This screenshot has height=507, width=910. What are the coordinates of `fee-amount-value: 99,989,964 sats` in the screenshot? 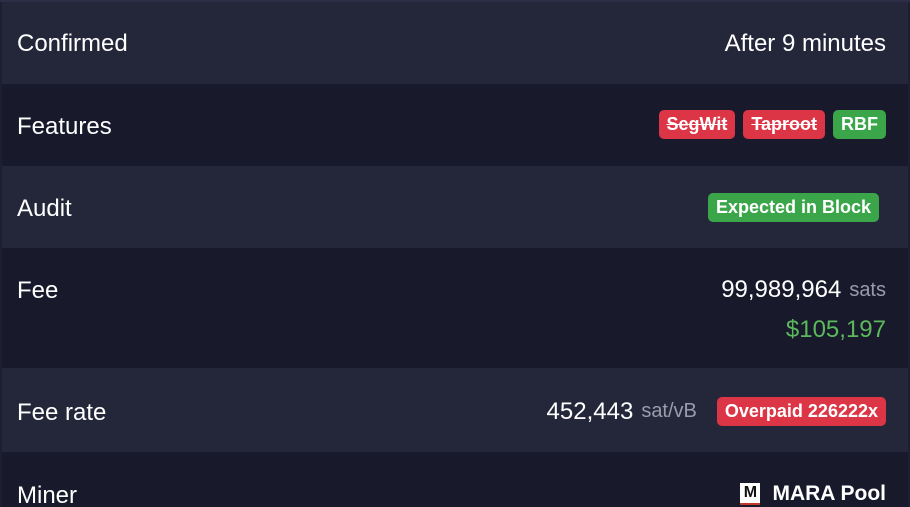 It's located at (803, 290).